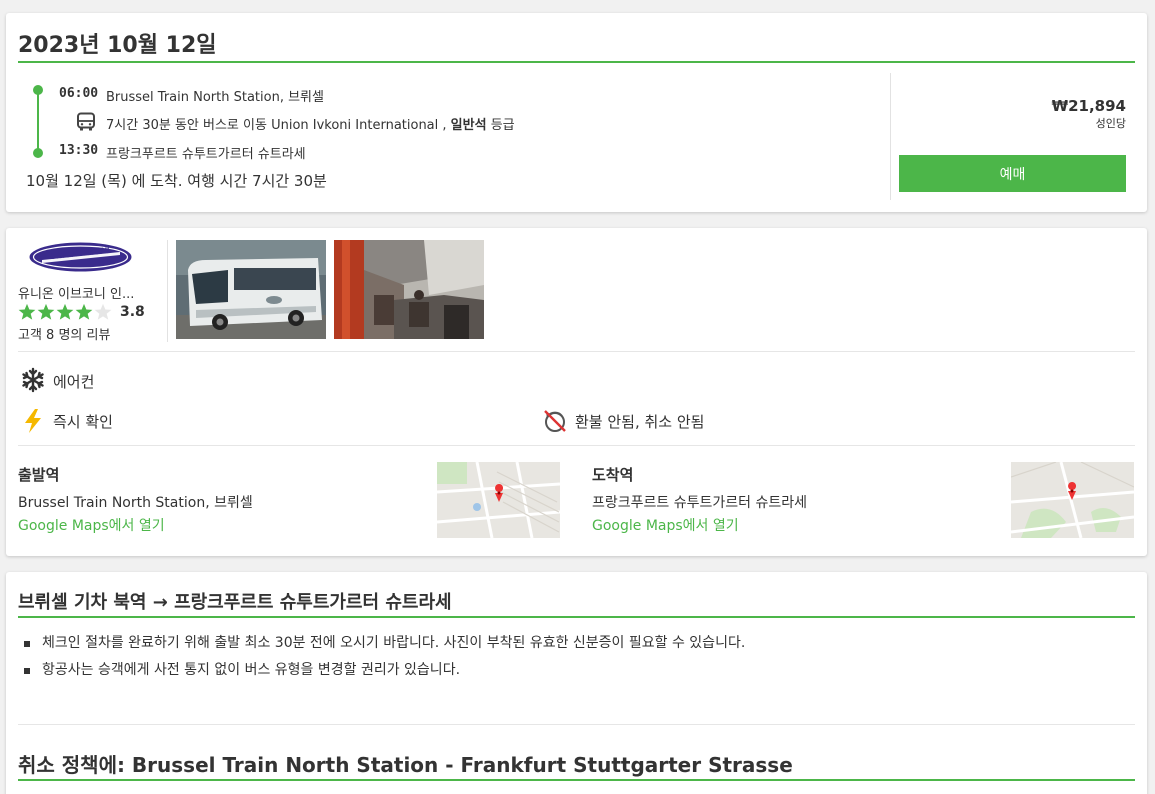 The image size is (1155, 794). Describe the element at coordinates (79, 93) in the screenshot. I see `departure-time: 06:00` at that location.